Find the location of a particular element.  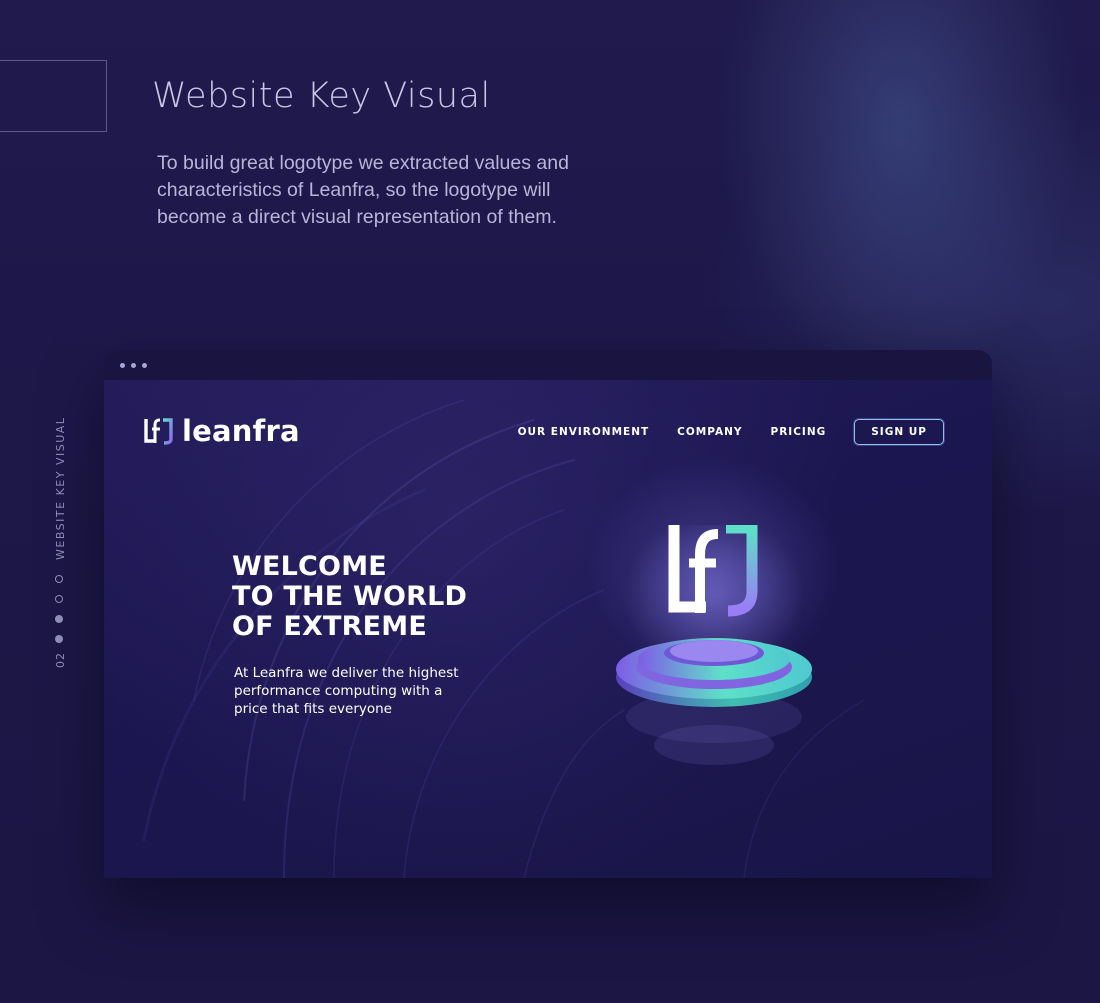

hero-title-line: OF EXTREME is located at coordinates (330, 626).